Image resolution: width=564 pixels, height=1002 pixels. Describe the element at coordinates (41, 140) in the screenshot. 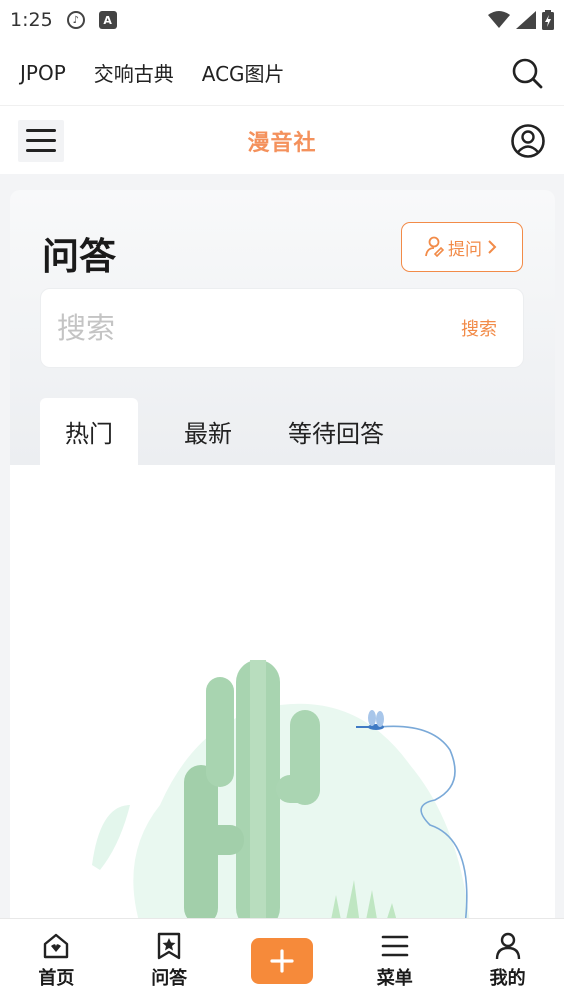

I see `hamburger-icon` at that location.